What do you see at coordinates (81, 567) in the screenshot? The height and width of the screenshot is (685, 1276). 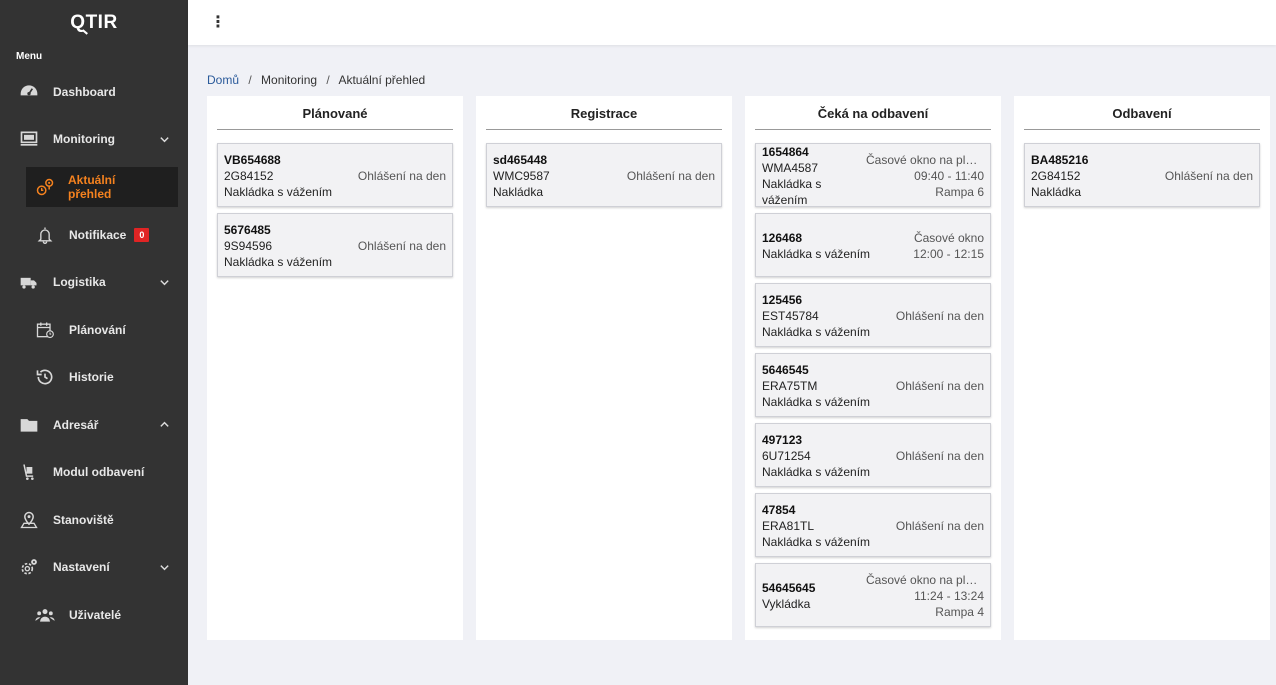 I see `sidebar-item-label: Nastavení` at bounding box center [81, 567].